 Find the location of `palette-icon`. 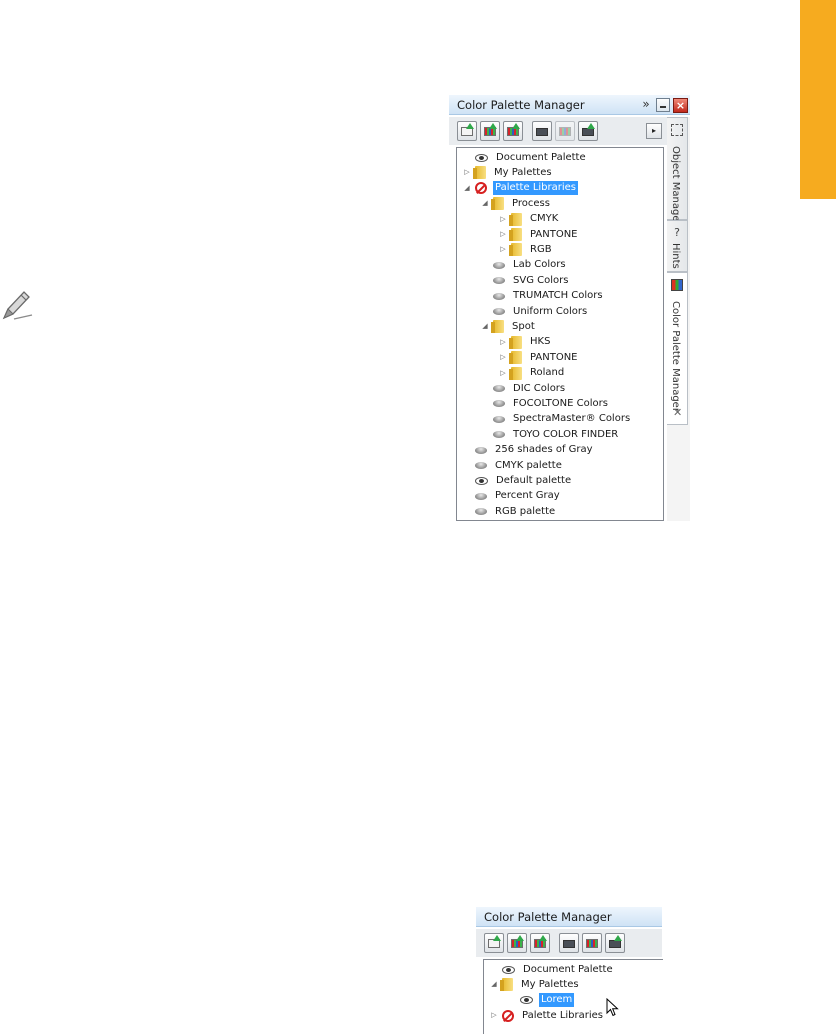

palette-icon is located at coordinates (481, 512).